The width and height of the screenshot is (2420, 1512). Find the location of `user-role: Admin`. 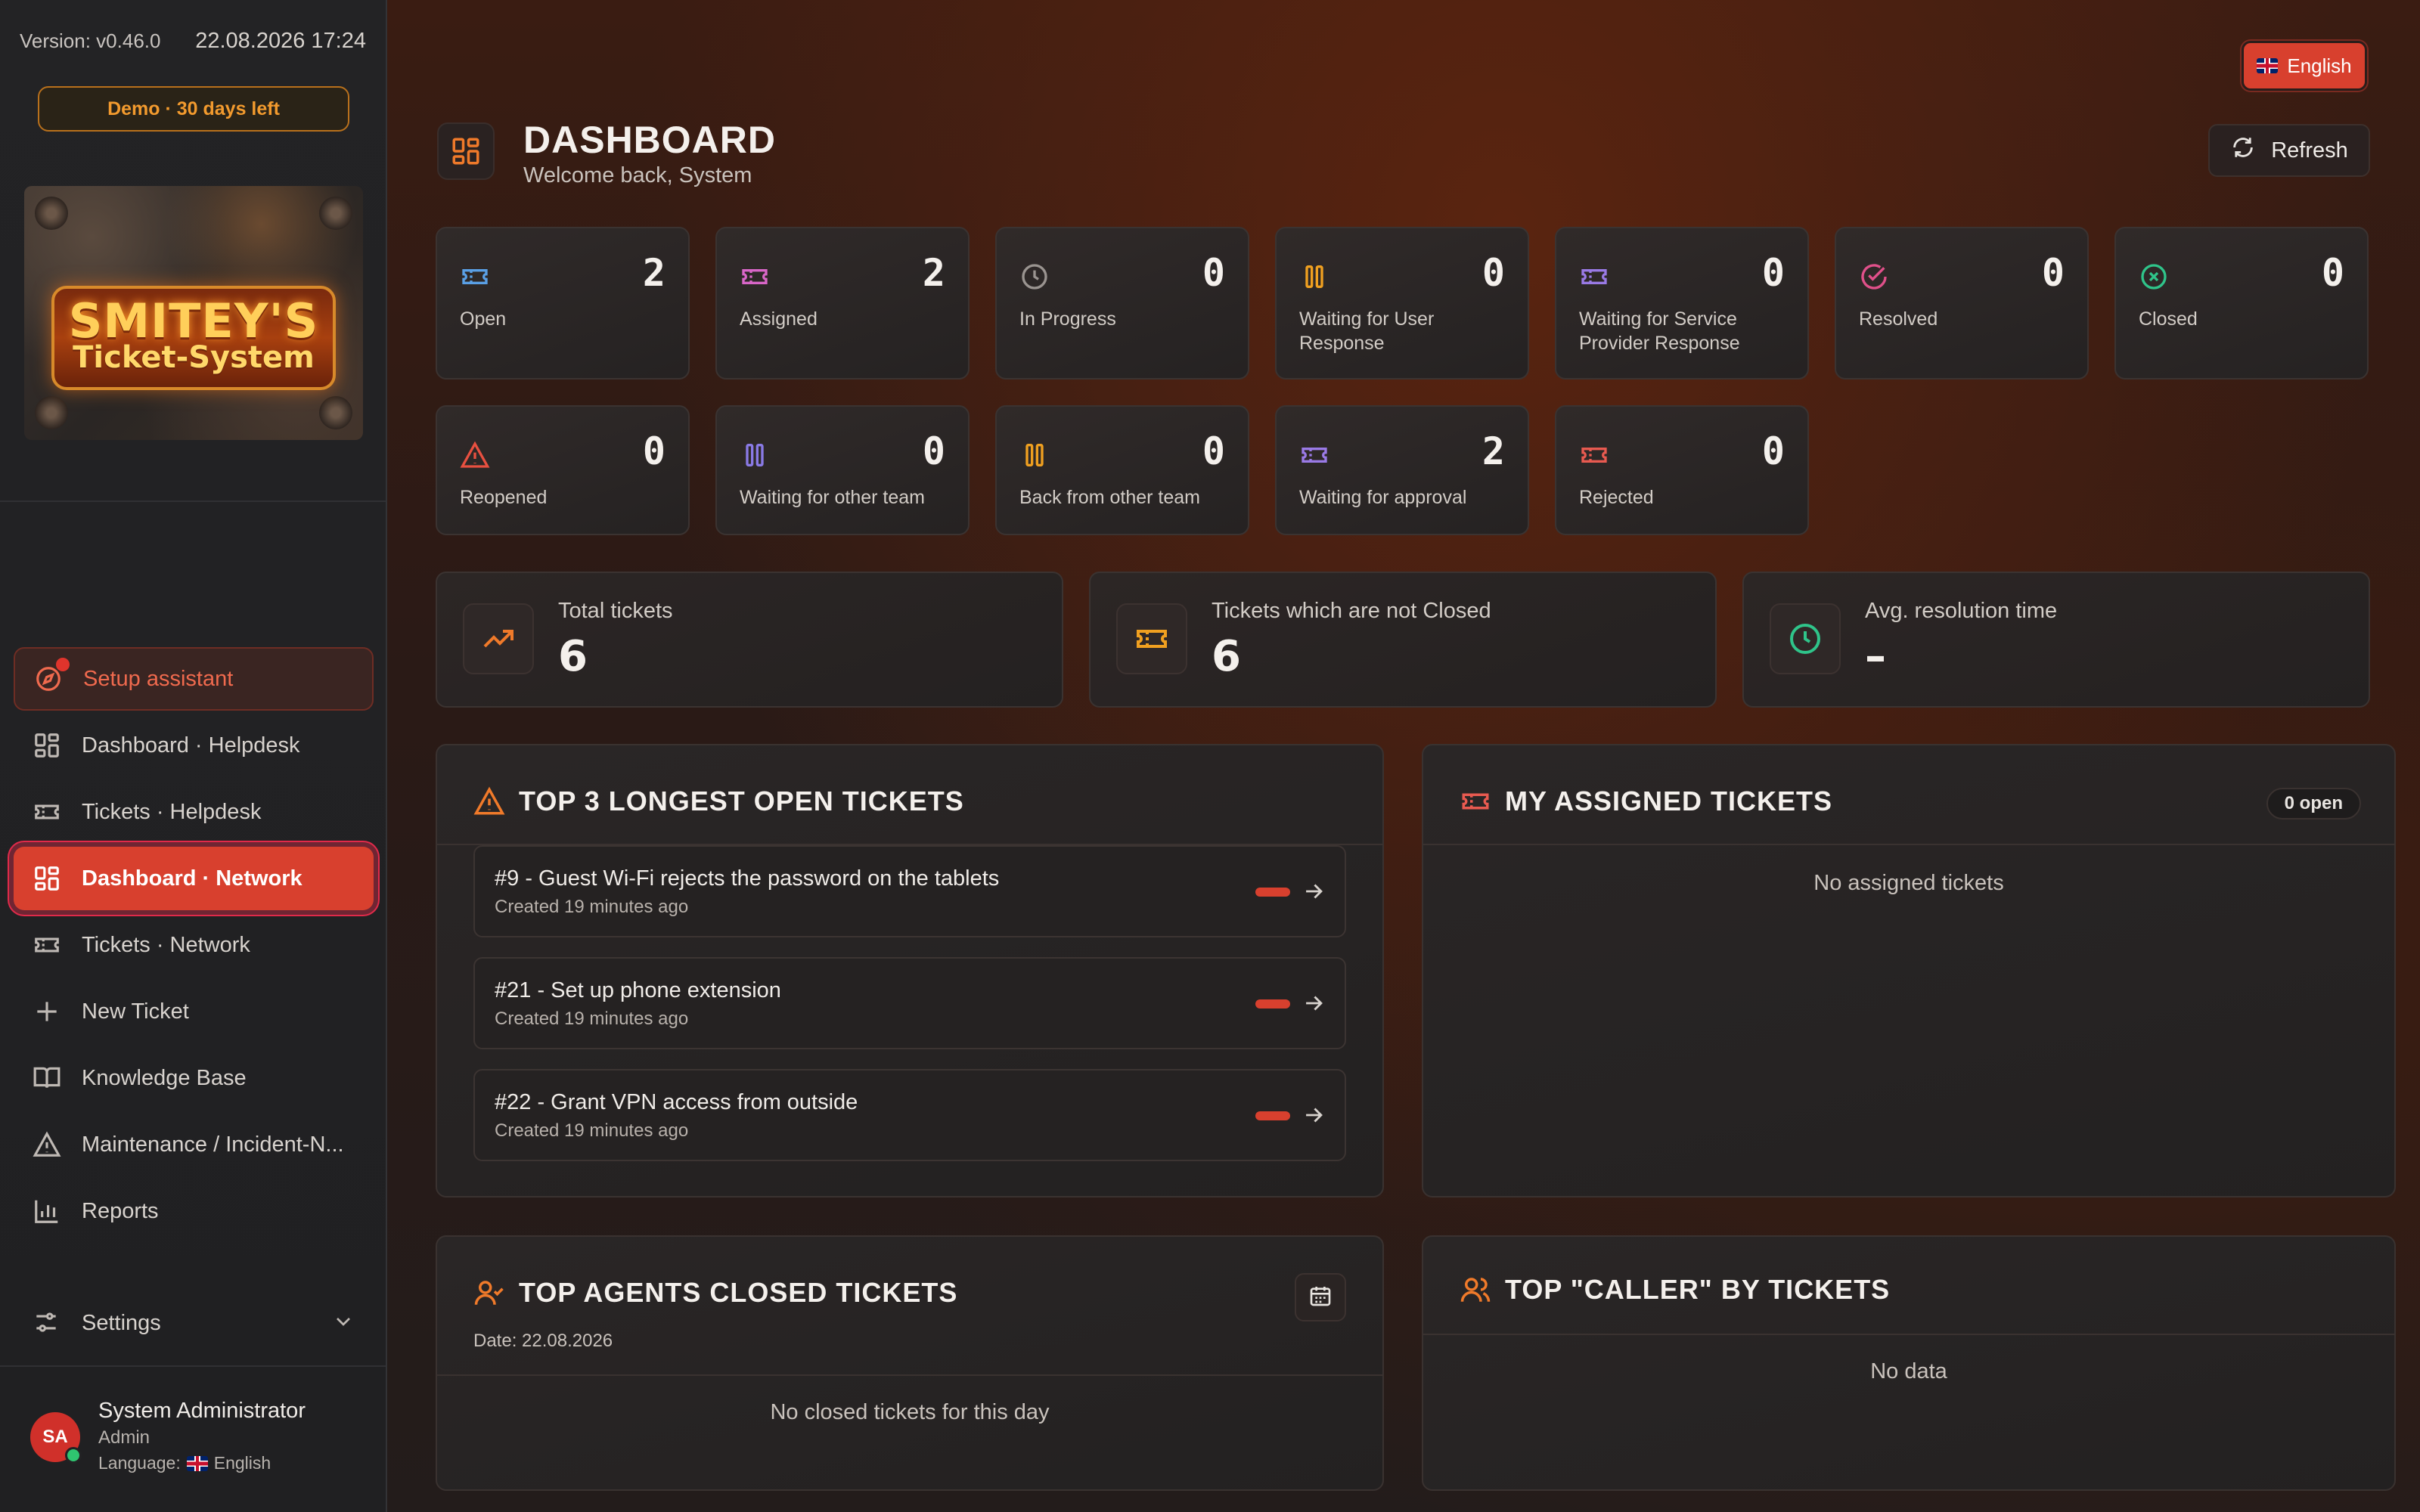

user-role: Admin is located at coordinates (124, 1437).